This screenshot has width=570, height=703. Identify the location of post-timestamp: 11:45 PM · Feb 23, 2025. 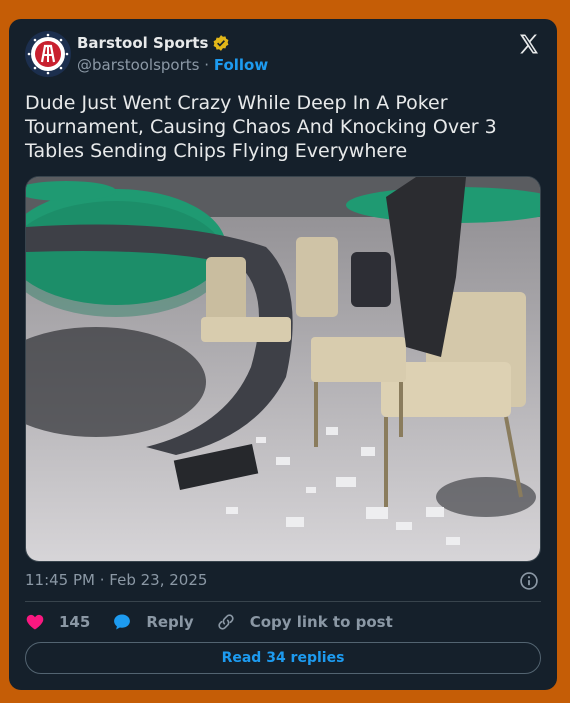
(116, 580).